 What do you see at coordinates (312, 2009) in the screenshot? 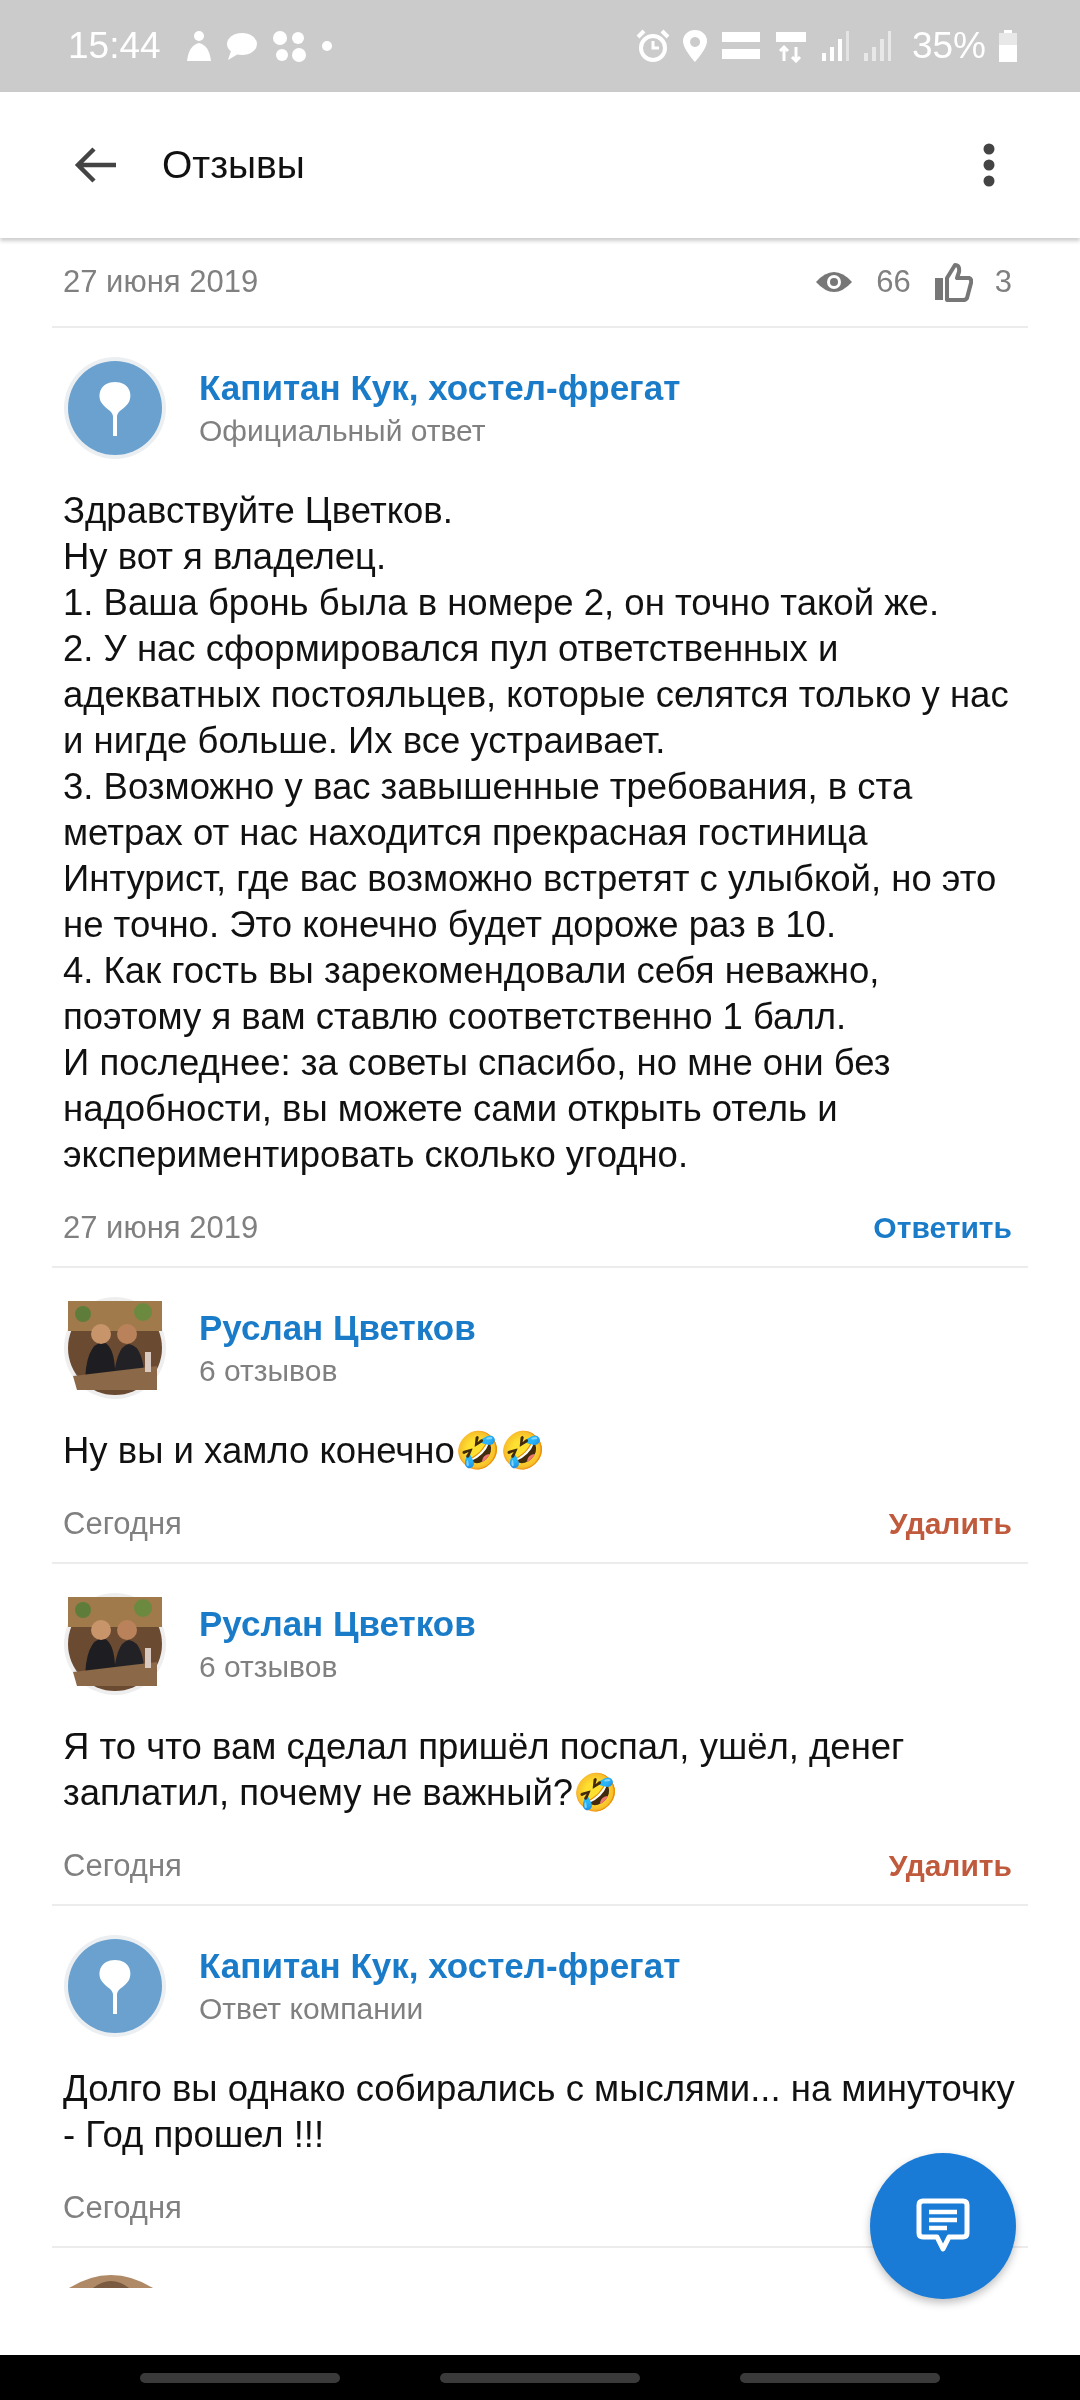
I see `author-subtitle: Ответ компании` at bounding box center [312, 2009].